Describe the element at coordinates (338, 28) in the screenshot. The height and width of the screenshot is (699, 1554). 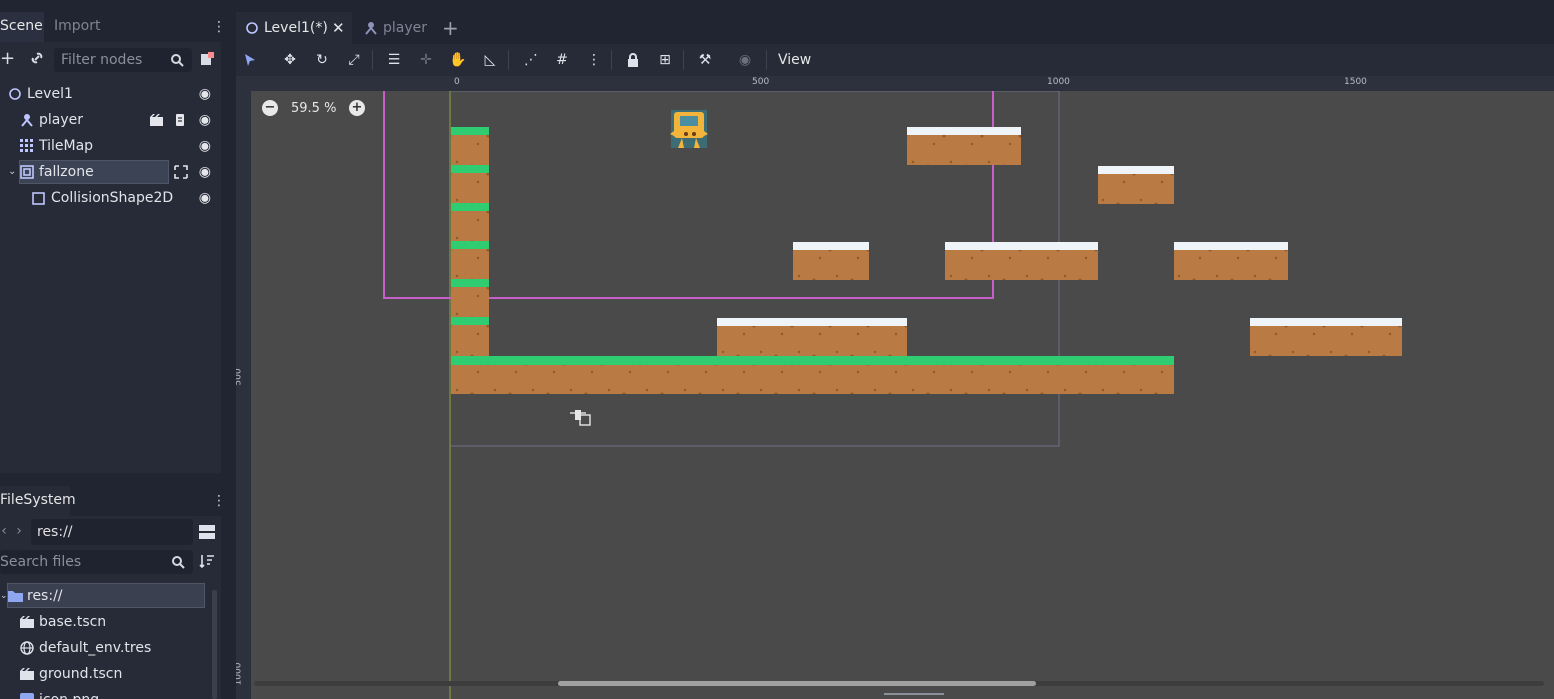
I see `close-icon: ✕` at that location.